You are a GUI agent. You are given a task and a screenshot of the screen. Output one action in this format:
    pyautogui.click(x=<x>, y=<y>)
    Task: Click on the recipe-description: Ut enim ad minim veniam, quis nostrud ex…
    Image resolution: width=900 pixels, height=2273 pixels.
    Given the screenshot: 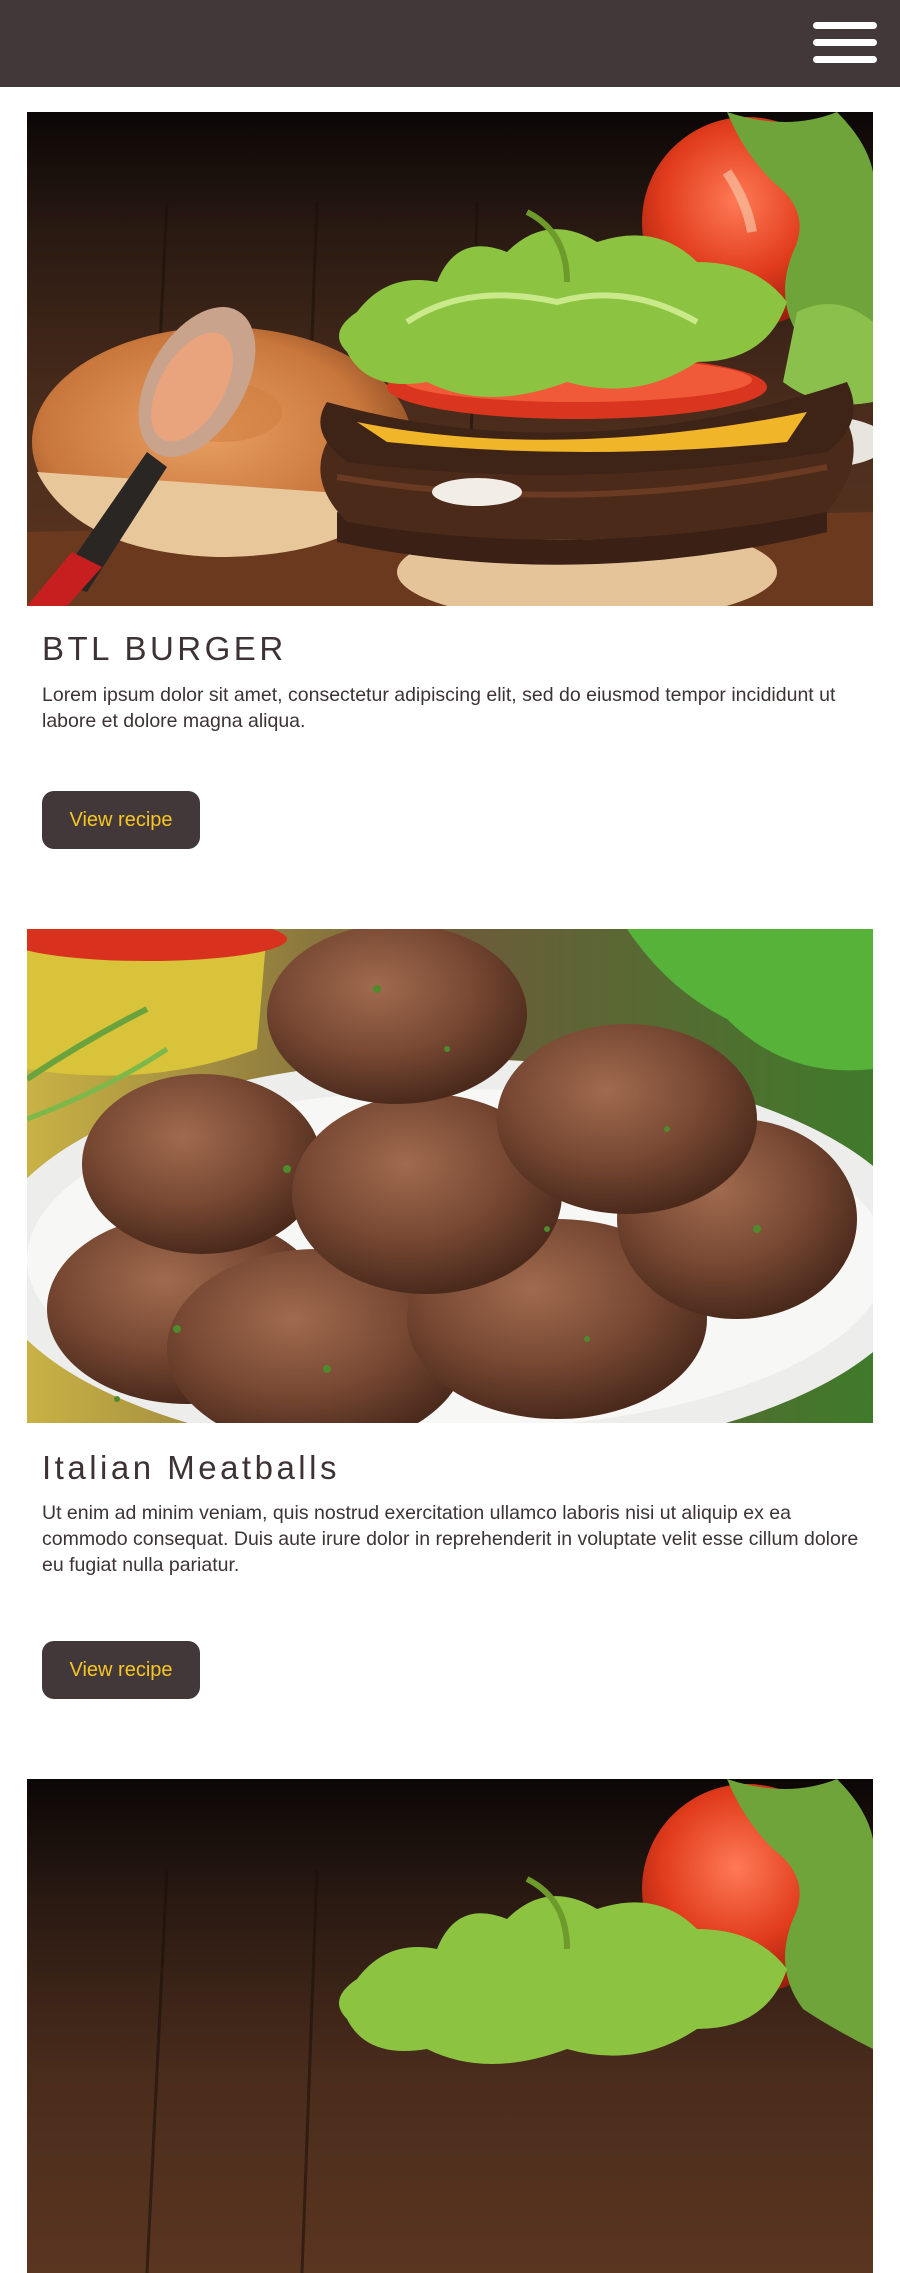 What is the action you would take?
    pyautogui.click(x=450, y=1539)
    